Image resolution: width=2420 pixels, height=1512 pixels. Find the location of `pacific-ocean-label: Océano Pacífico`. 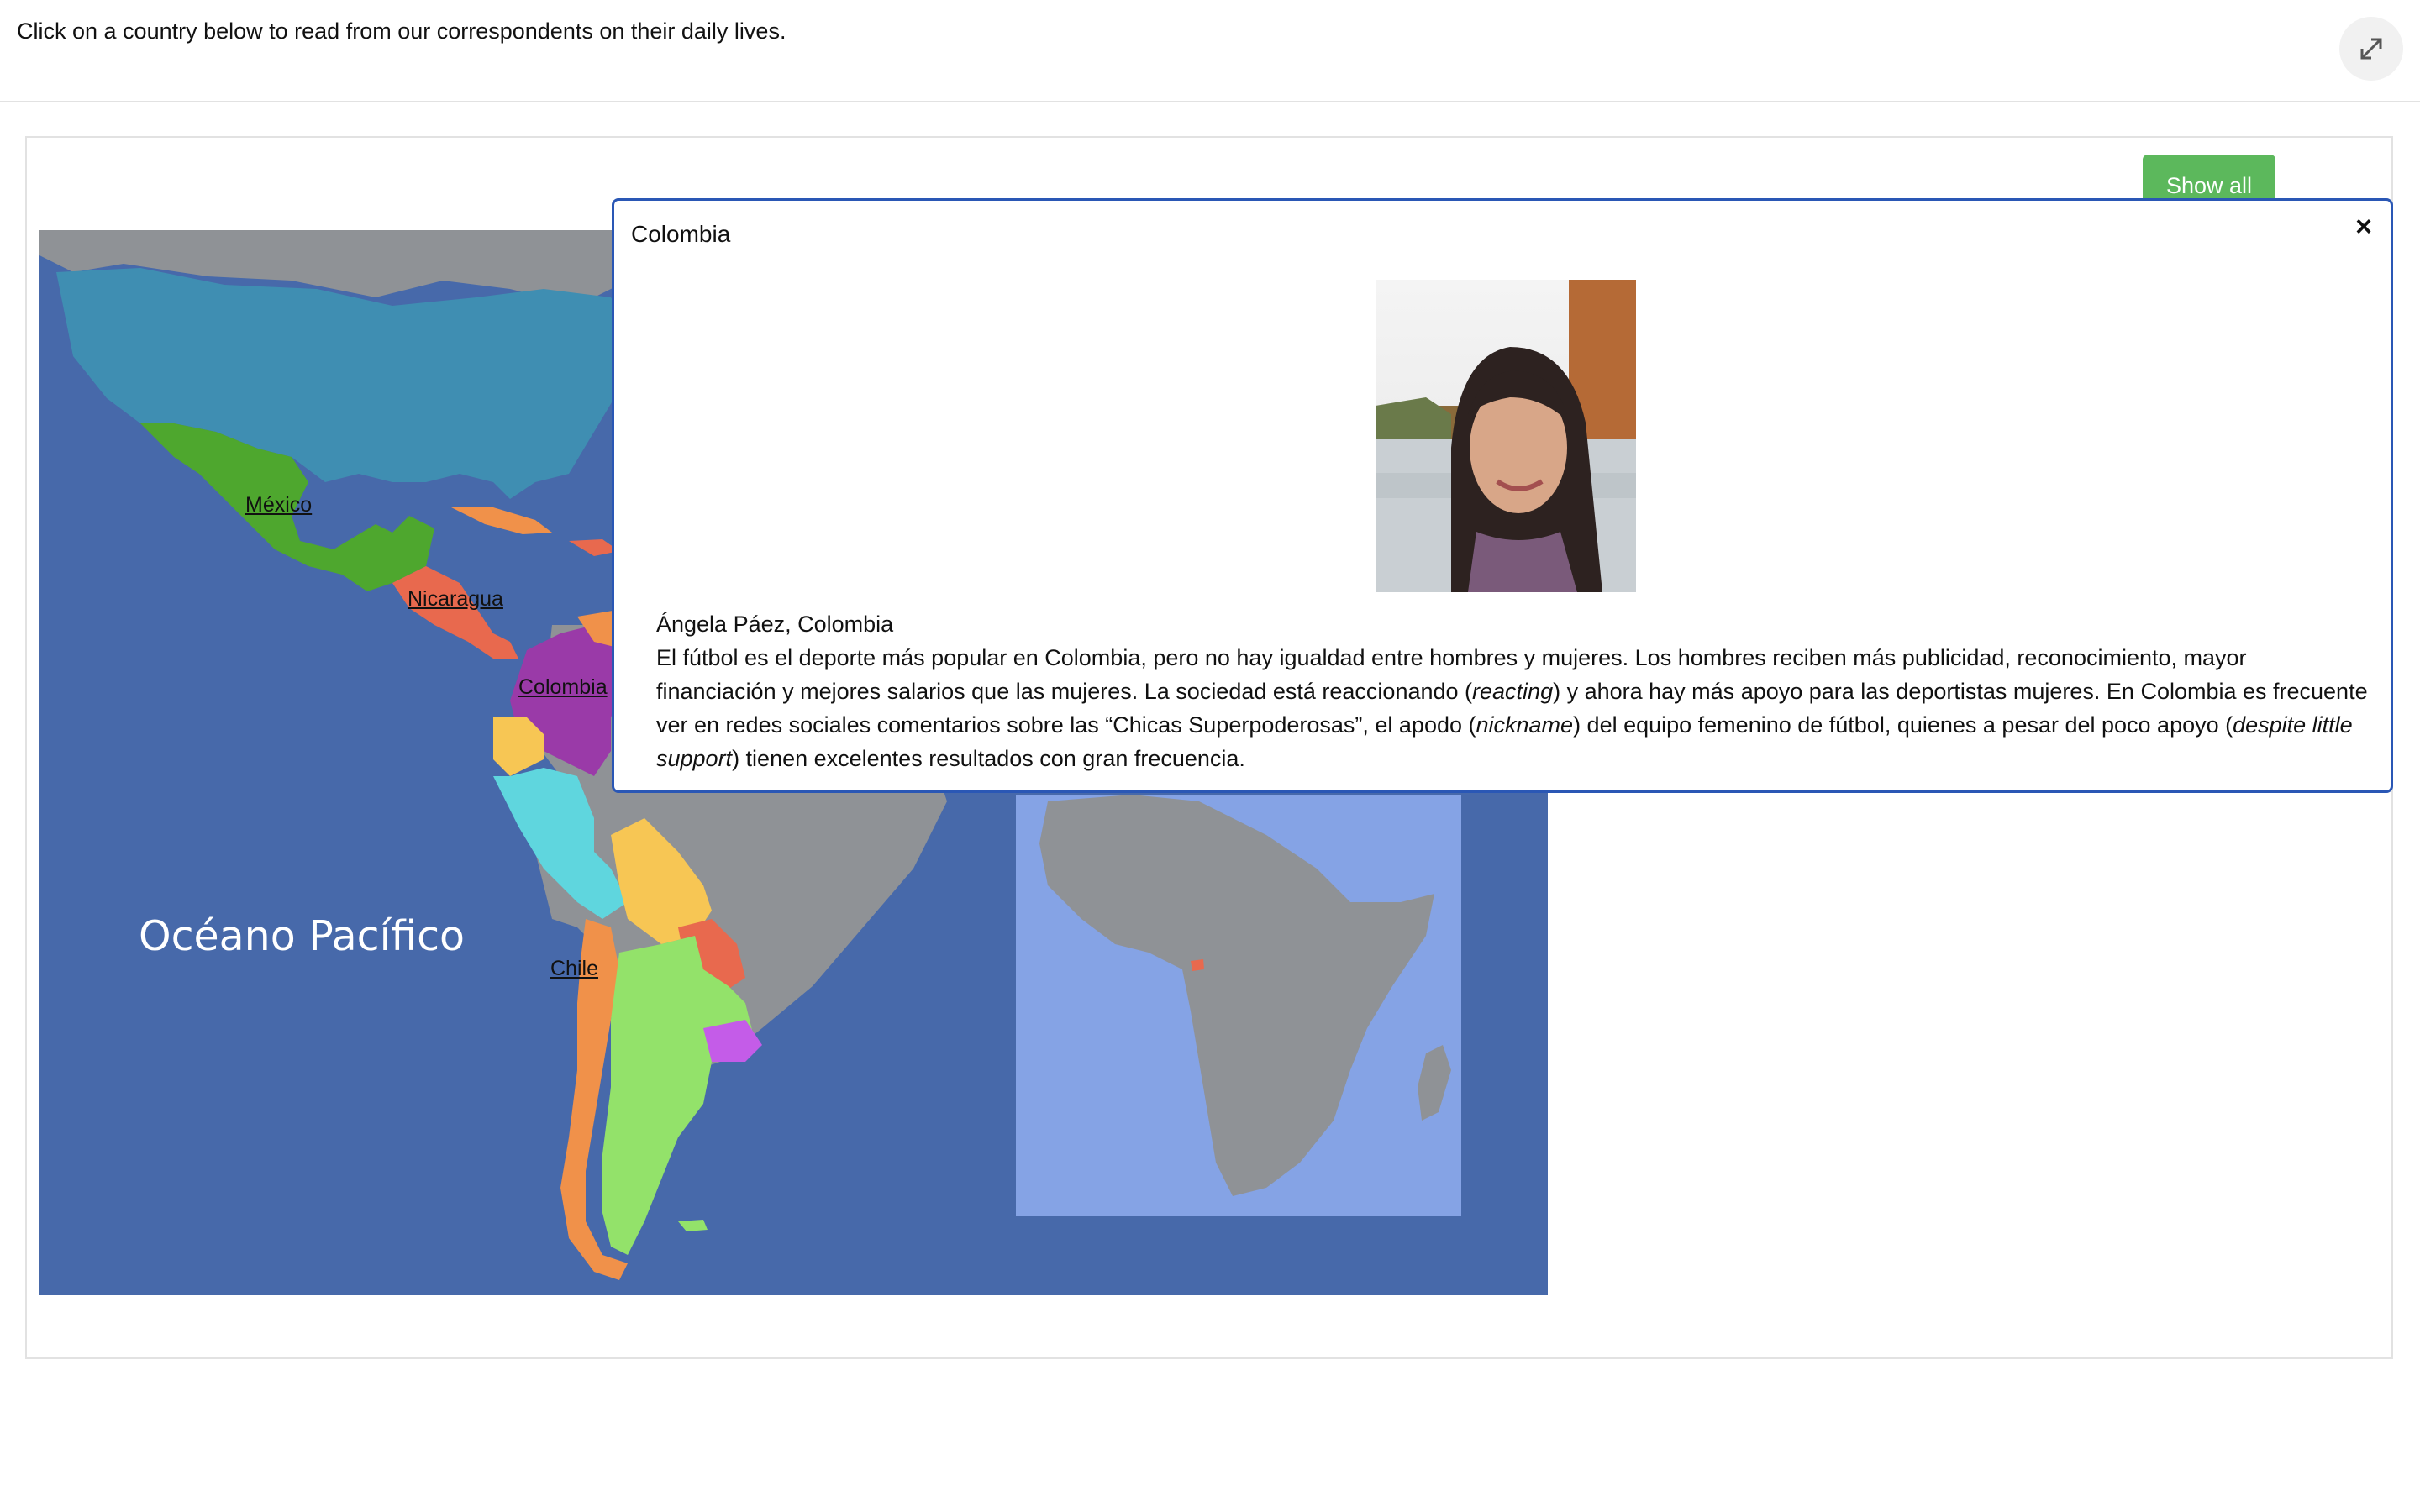

pacific-ocean-label: Océano Pacífico is located at coordinates (302, 936).